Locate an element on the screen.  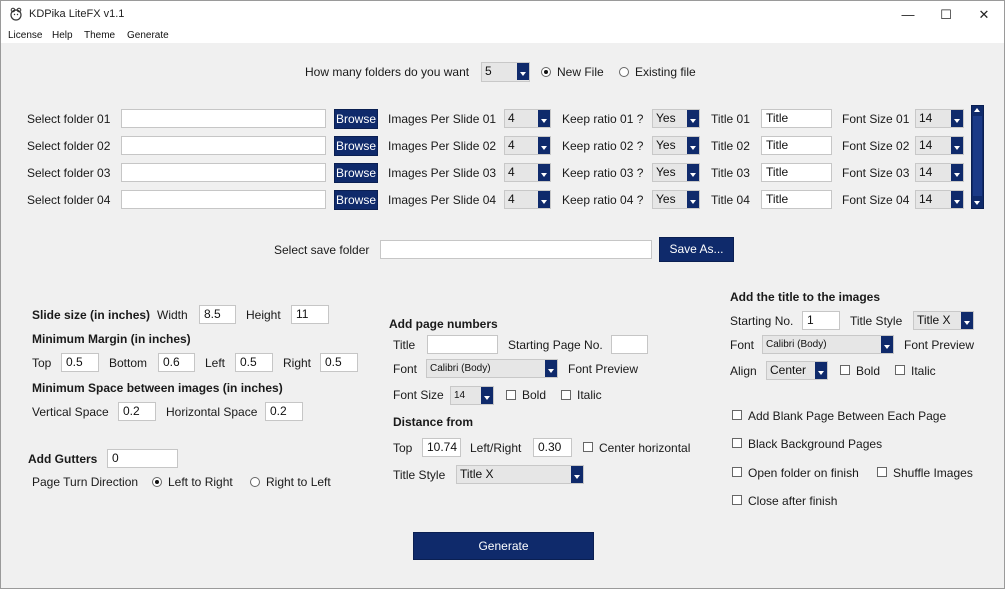
starting-page-input is located at coordinates (629, 344).